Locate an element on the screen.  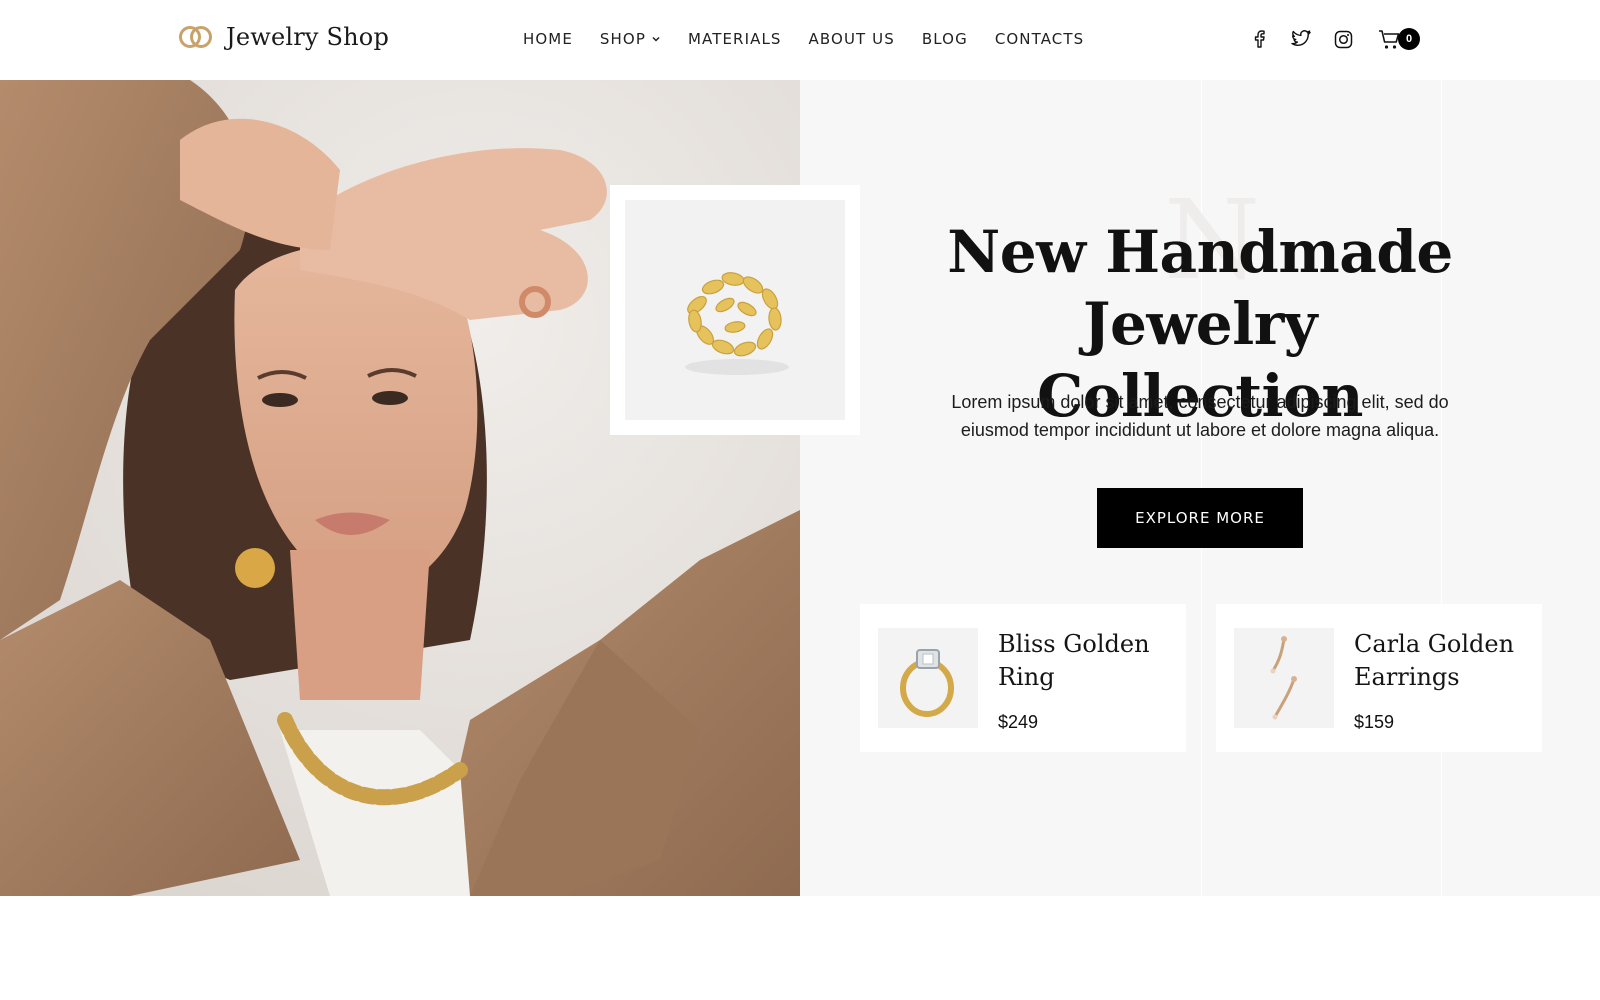
cart-count-badge: 0 is located at coordinates (1409, 39).